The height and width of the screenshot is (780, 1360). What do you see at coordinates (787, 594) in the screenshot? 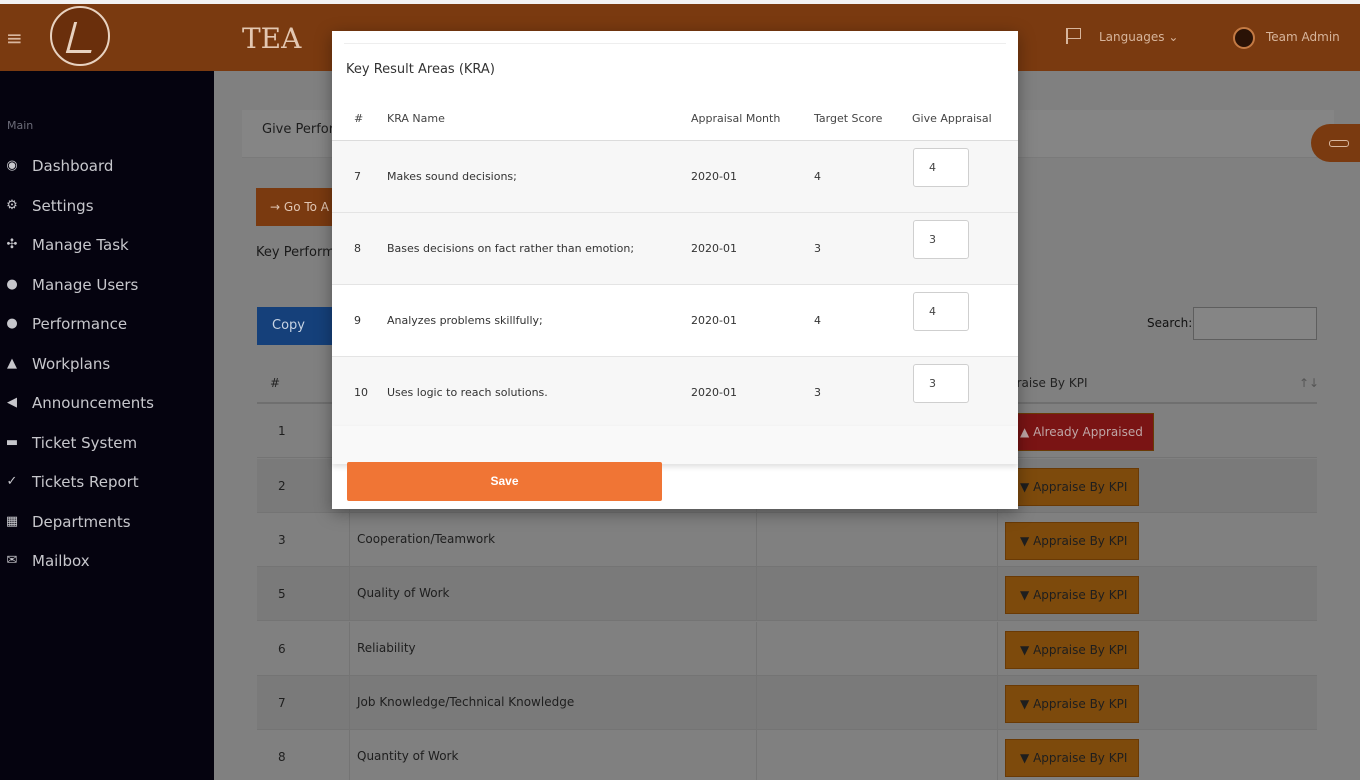
I see `table-row: 5 Quality of Work ▼ Appraise By KPI` at bounding box center [787, 594].